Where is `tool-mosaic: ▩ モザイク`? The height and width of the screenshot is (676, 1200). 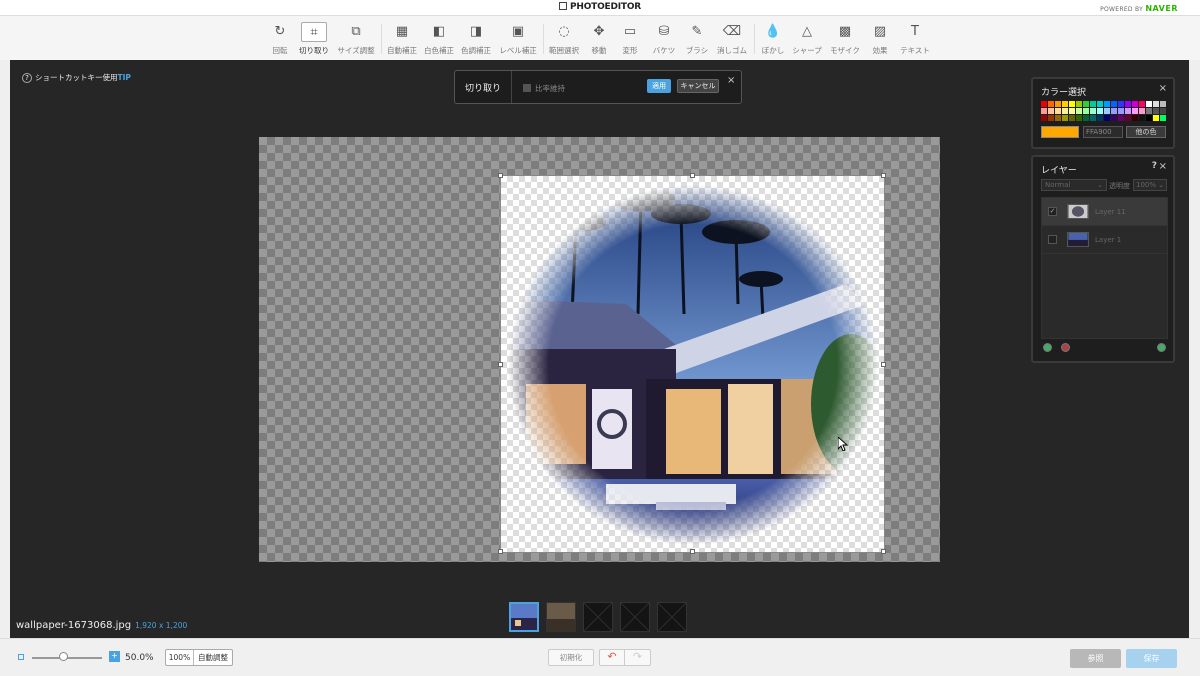 tool-mosaic: ▩ モザイク is located at coordinates (845, 40).